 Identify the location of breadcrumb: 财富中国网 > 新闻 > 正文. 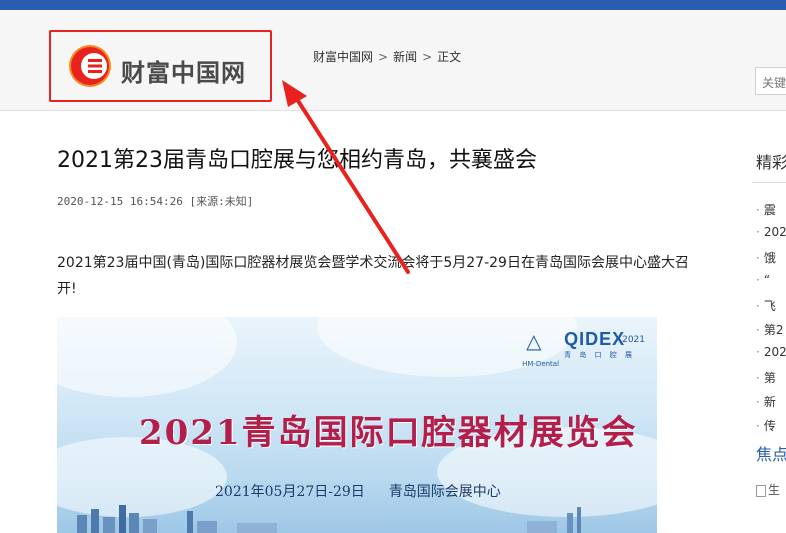
(387, 56).